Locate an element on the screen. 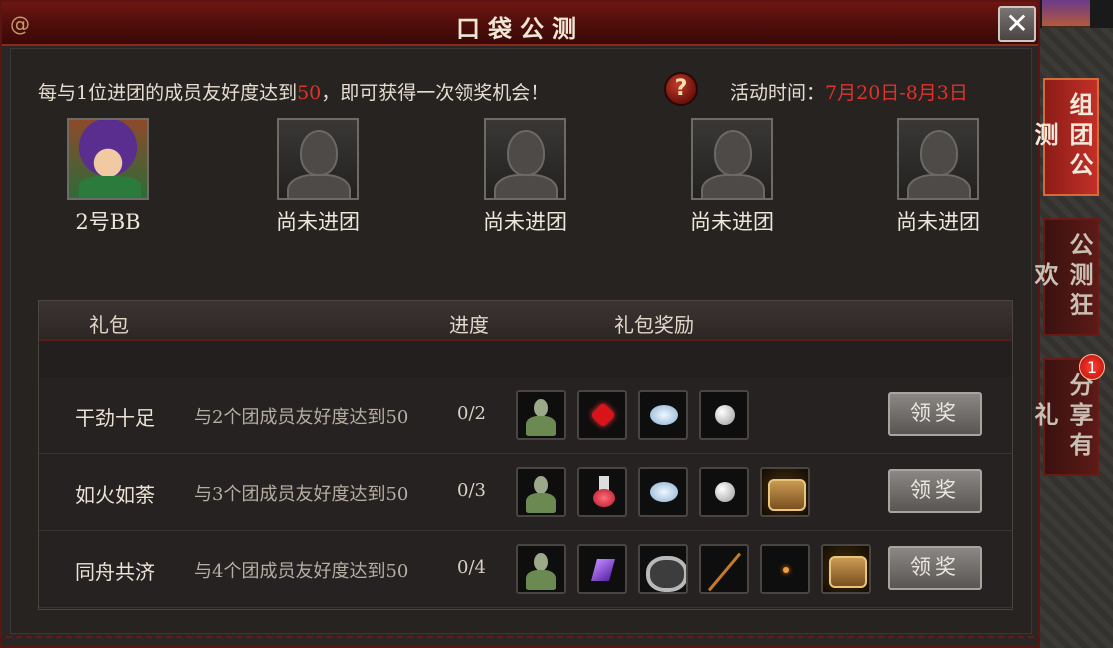 The image size is (1113, 648). close-icon: ✕ is located at coordinates (1017, 23).